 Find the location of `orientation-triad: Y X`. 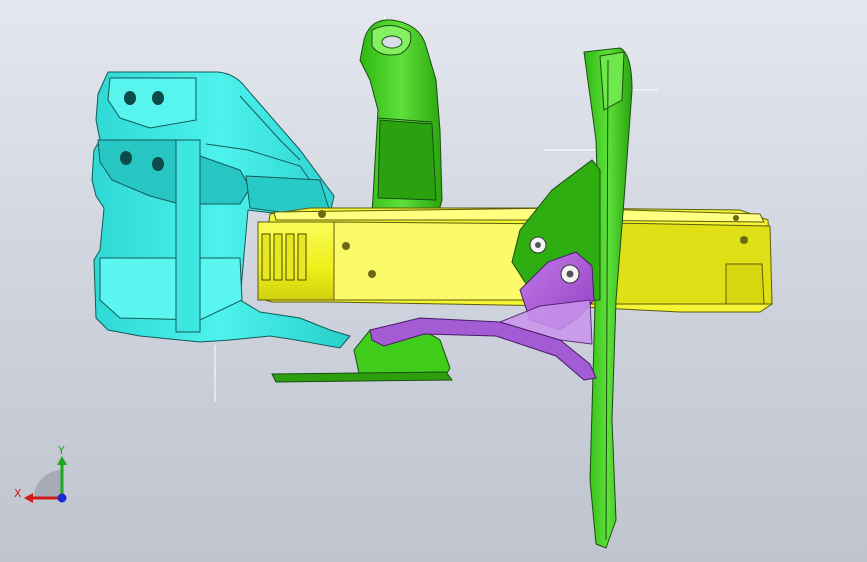

orientation-triad: Y X is located at coordinates (40, 473).